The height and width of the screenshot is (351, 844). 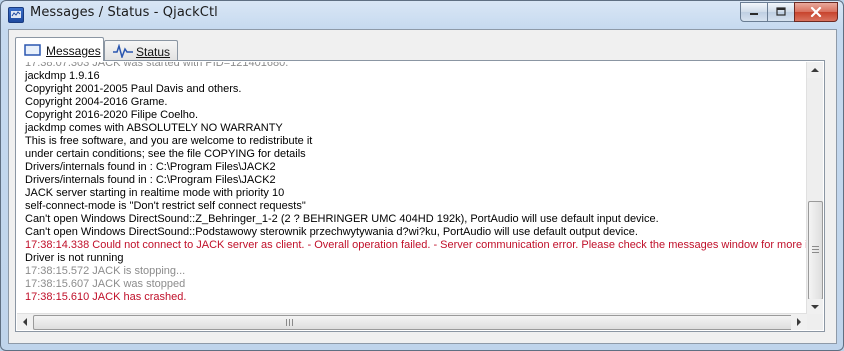 I want to click on log-line: Copyright 2016-2020 Filipe Coelho., so click(x=112, y=115).